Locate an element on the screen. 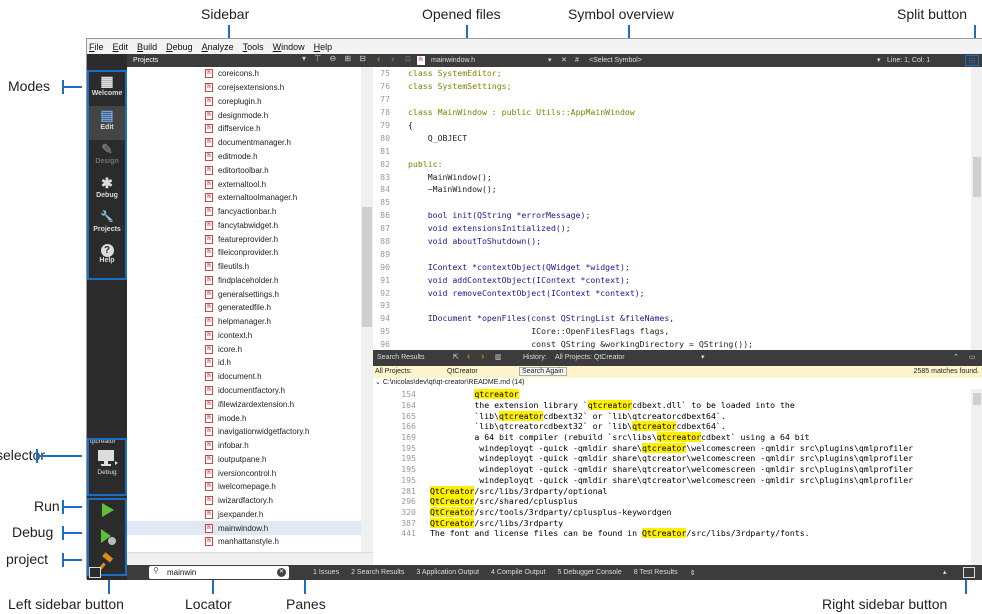 This screenshot has width=982, height=614. close-file-icon: ✕ is located at coordinates (564, 60).